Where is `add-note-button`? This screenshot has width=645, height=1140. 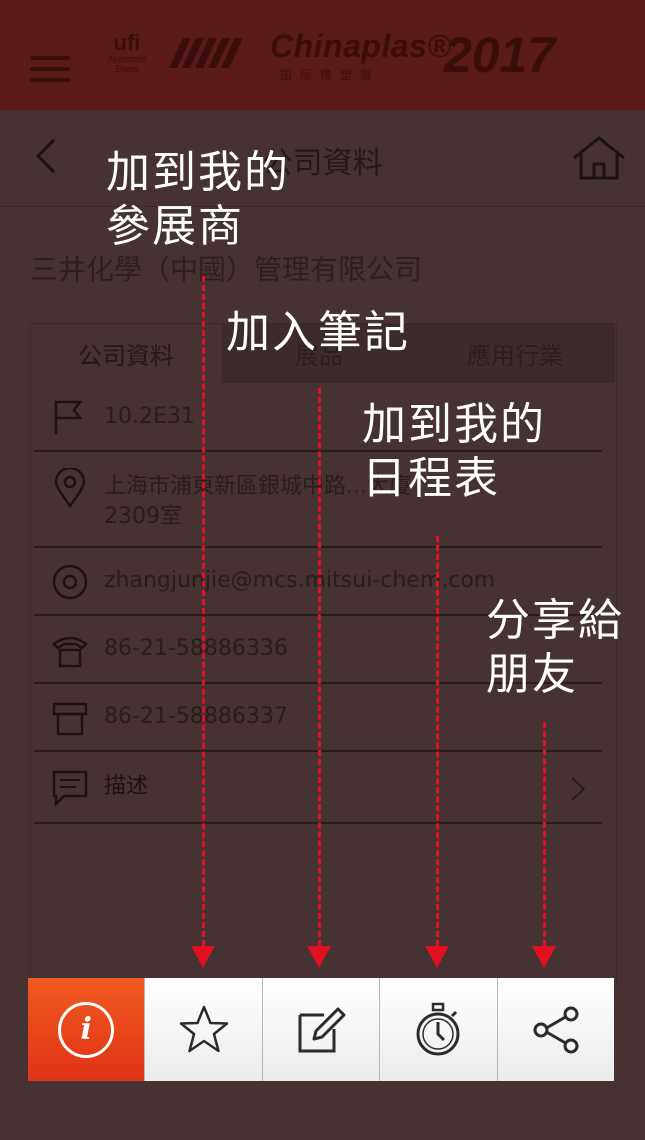 add-note-button is located at coordinates (320, 1029).